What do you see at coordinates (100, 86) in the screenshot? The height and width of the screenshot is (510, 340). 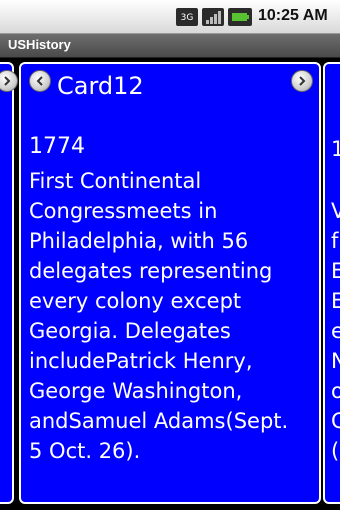 I see `card-title: Card12` at bounding box center [100, 86].